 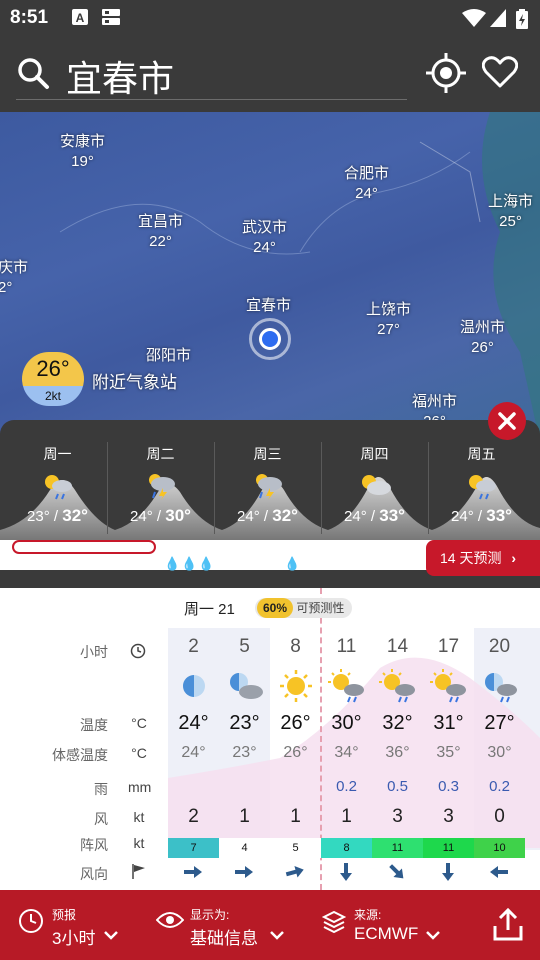 I want to click on hour-cell: 20, so click(x=499, y=646).